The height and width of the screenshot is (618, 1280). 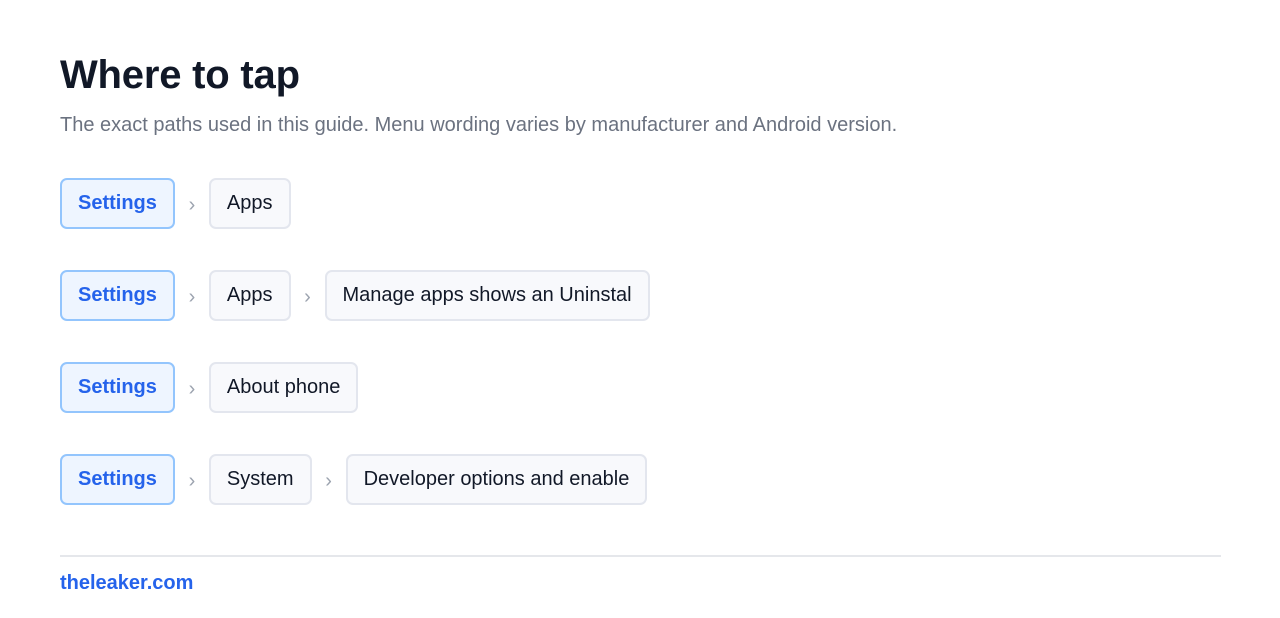 I want to click on path-step-system: System, so click(x=260, y=479).